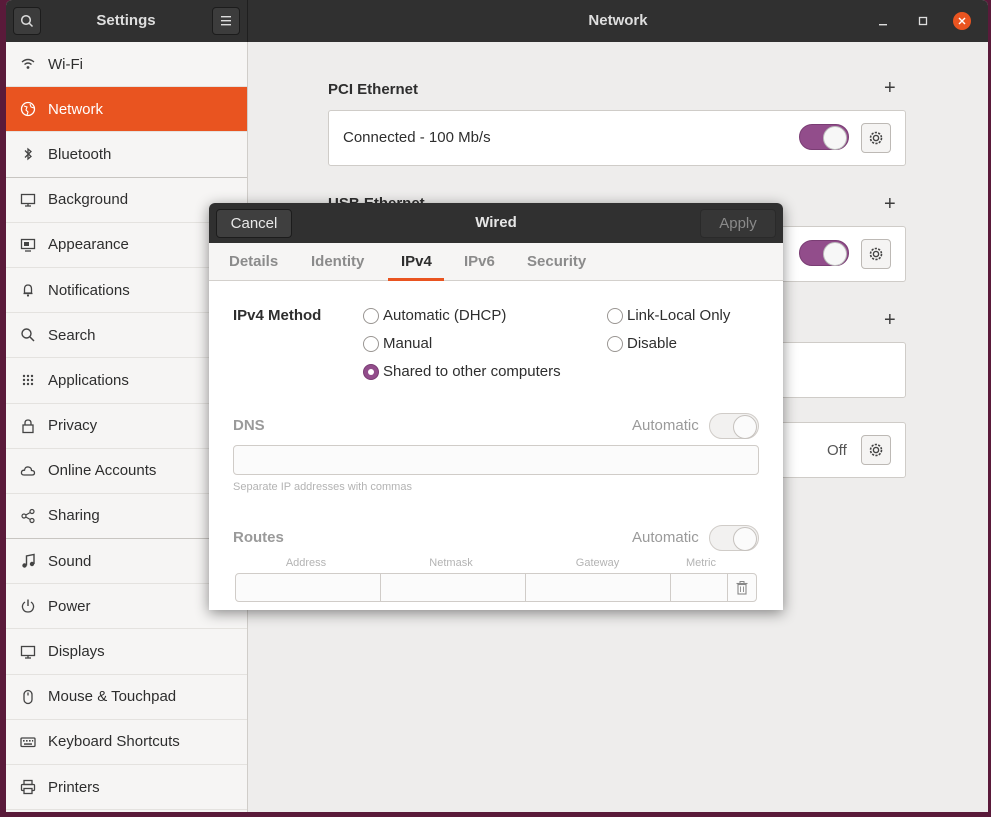 The image size is (991, 817). I want to click on radio-automatic-dhcp: Automatic (DHCP), so click(434, 315).